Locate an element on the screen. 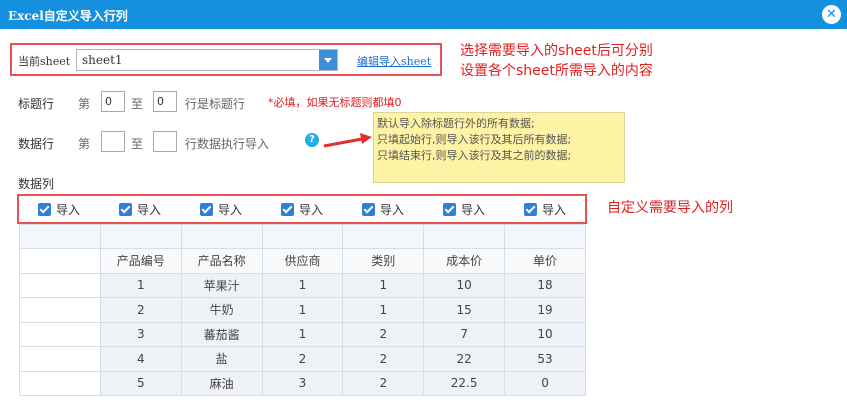 Image resolution: width=847 pixels, height=406 pixels. import-checkbox-3: 导入 is located at coordinates (221, 209).